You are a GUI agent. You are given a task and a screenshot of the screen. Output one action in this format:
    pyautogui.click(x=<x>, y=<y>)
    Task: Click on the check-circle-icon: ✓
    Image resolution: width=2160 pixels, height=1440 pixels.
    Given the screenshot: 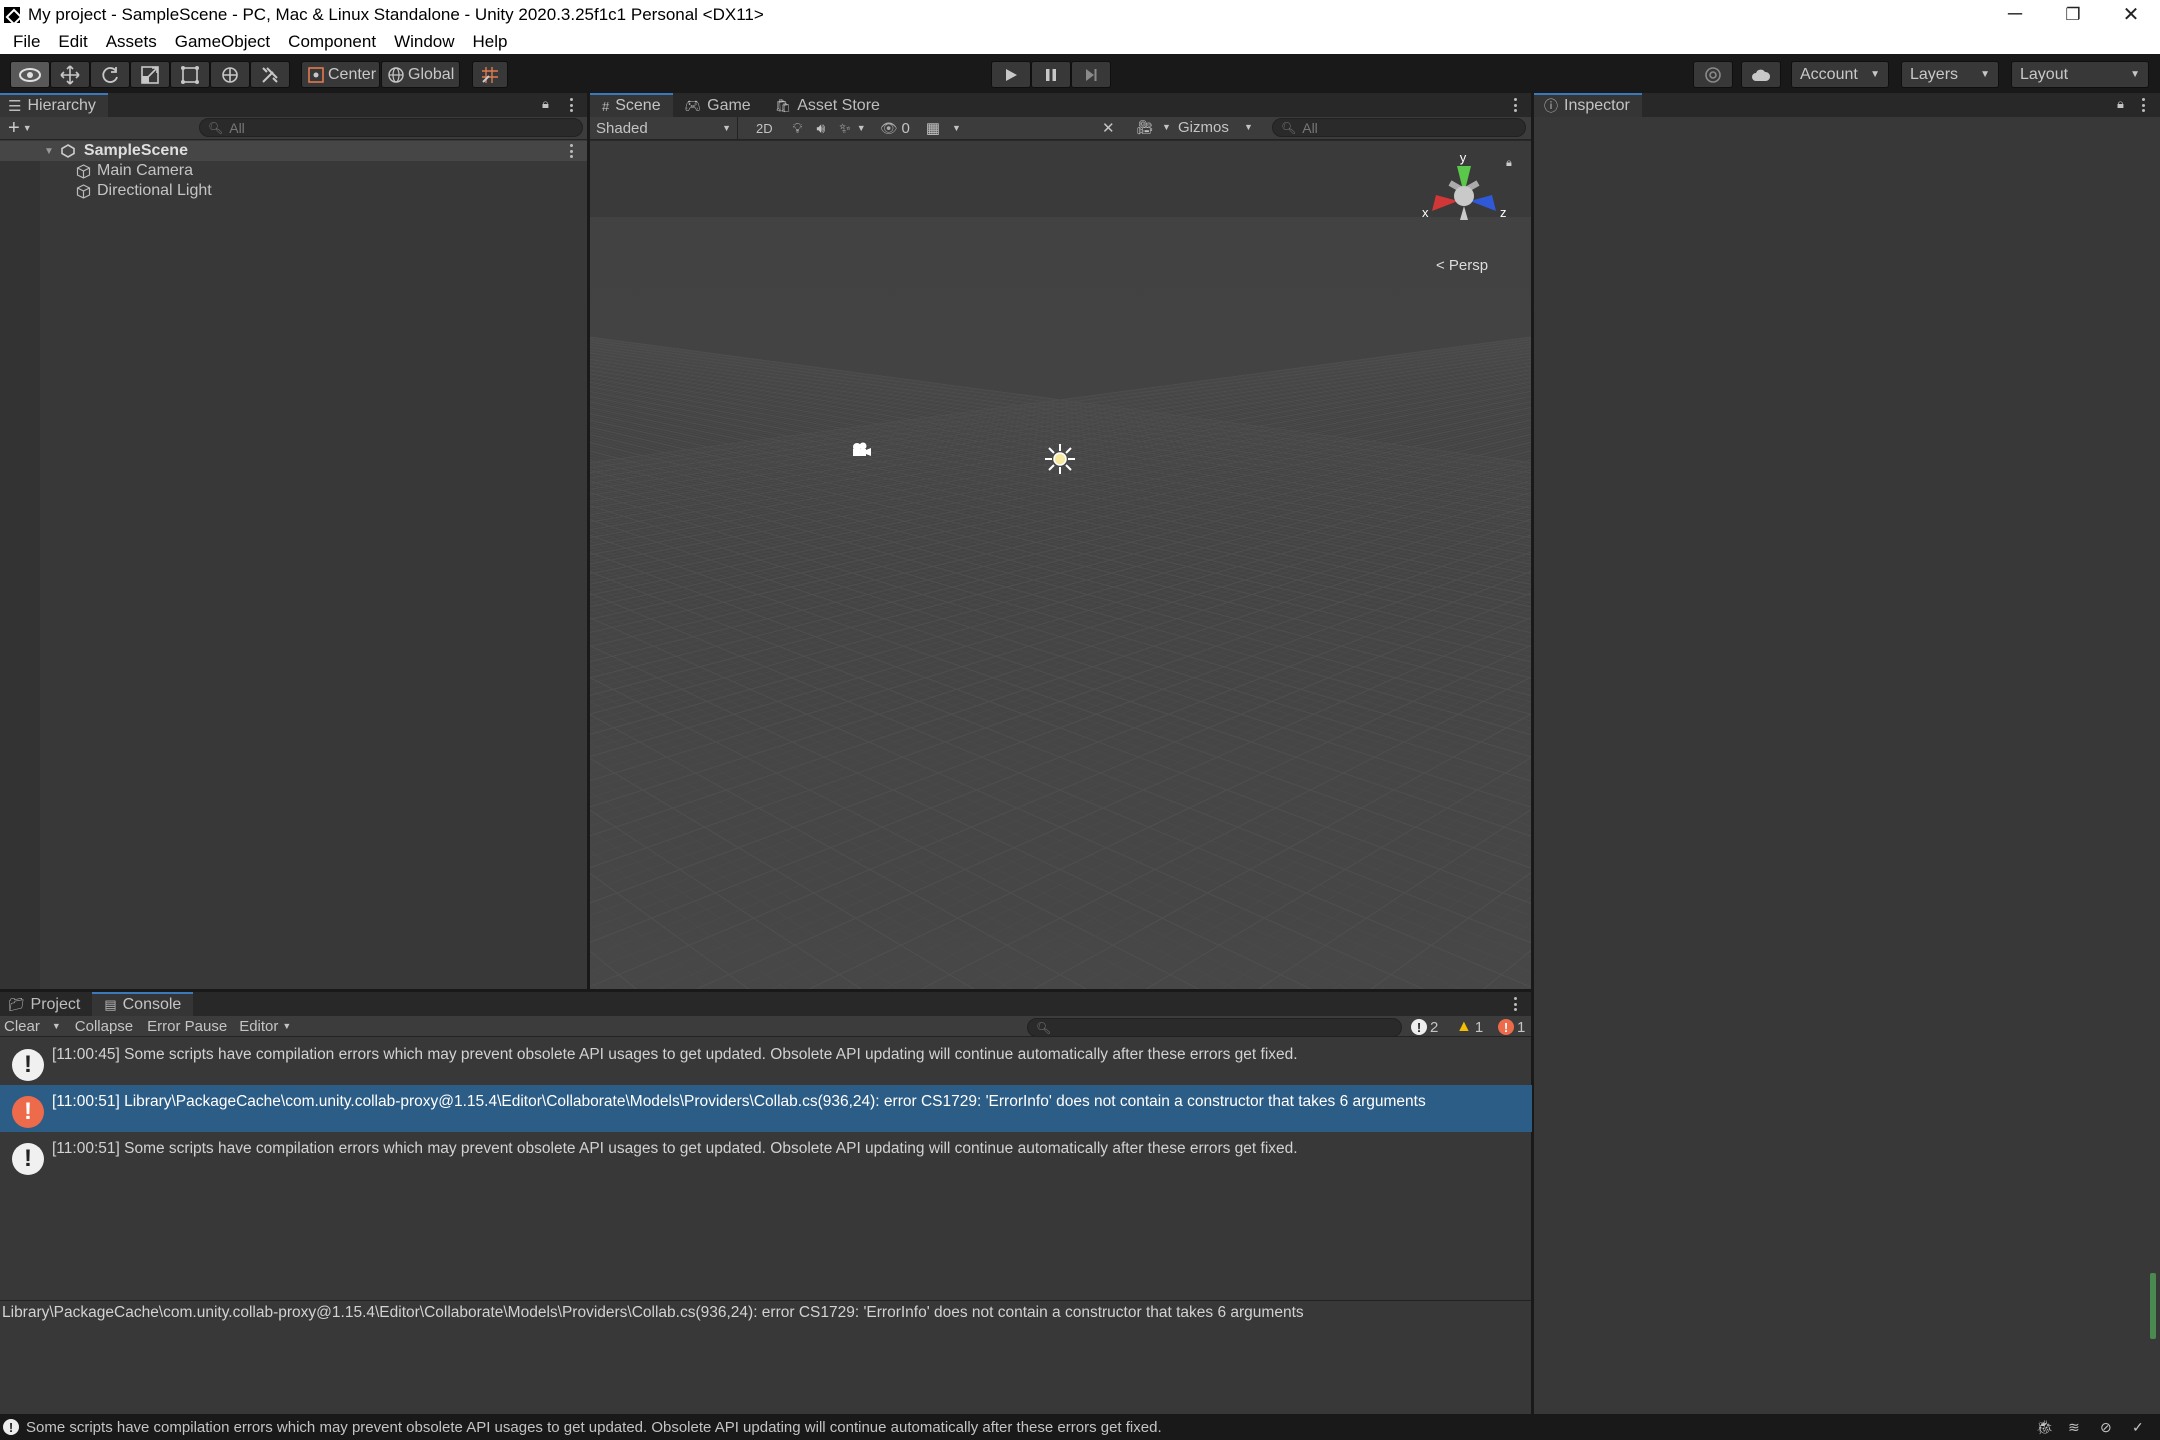 What is the action you would take?
    pyautogui.click(x=2138, y=1427)
    